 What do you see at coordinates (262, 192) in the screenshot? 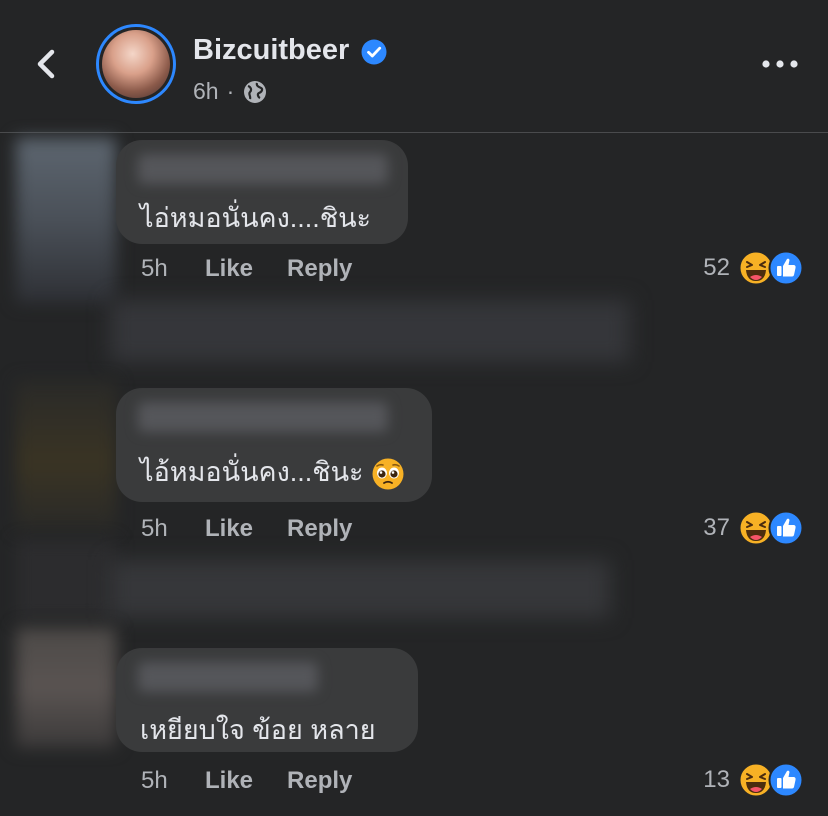
I see `comment-bubble: ไอ่หมอนั่นคง....ชินะ` at bounding box center [262, 192].